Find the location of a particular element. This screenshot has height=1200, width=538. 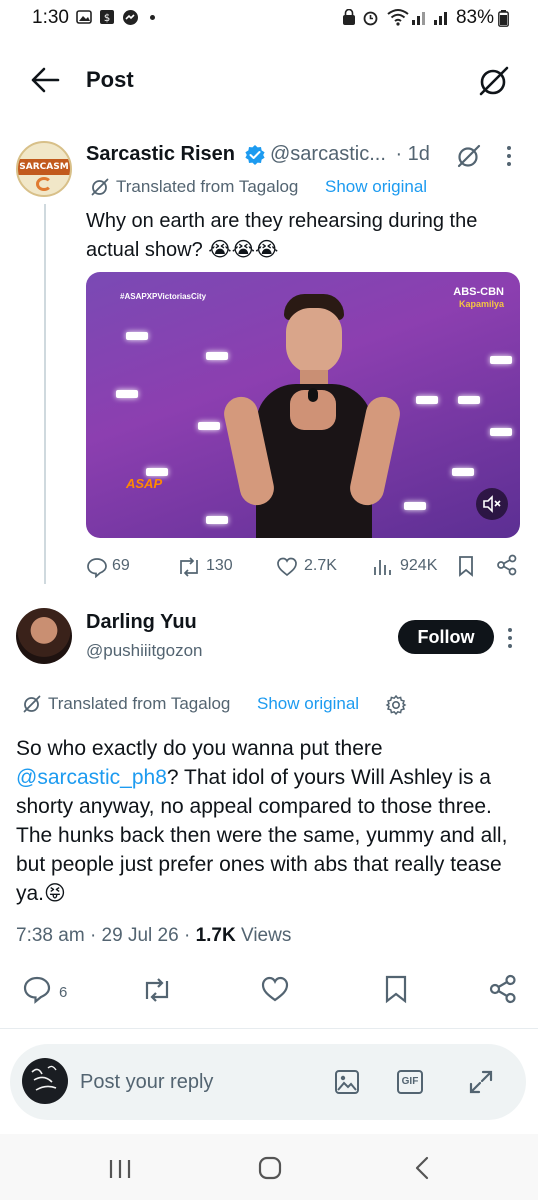

channel-logo: ABS-CBN Kapamilya is located at coordinates (478, 298).